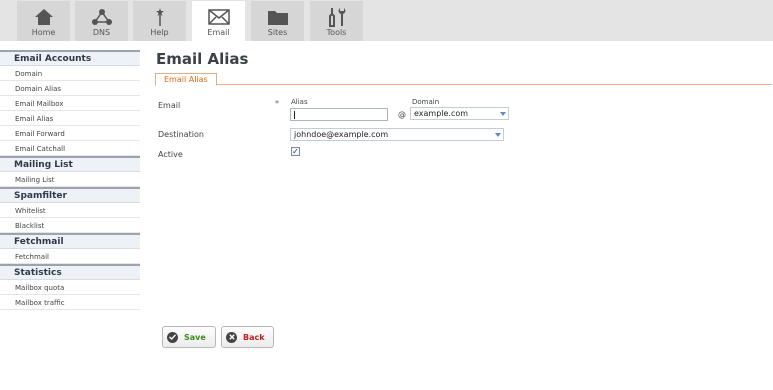  I want to click on email-icon, so click(218, 17).